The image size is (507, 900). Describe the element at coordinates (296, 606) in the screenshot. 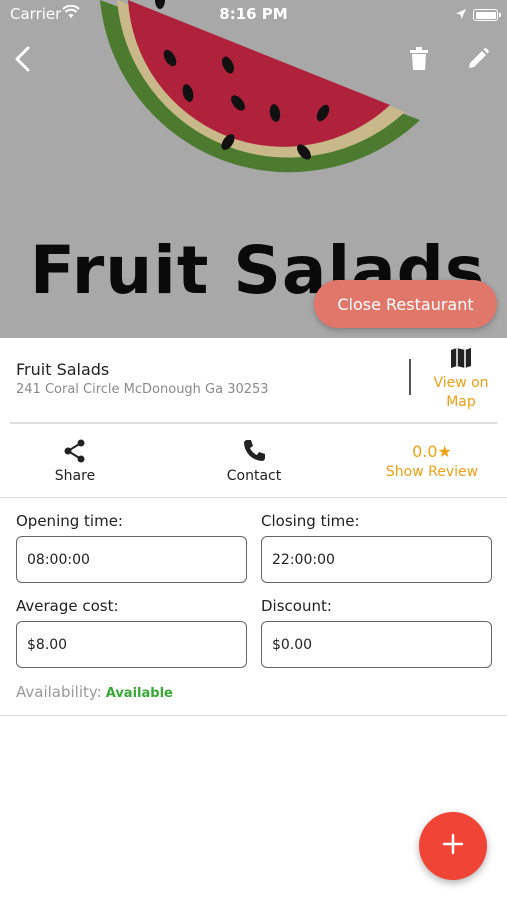

I see `discount-label: Discount:` at that location.